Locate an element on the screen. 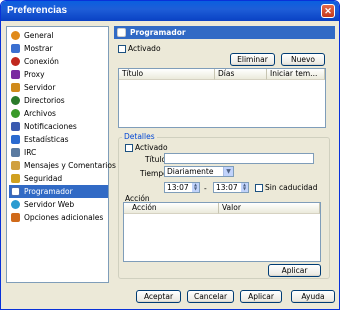 The height and width of the screenshot is (310, 340). sidebar-item-label: Mensajes y Comentarios is located at coordinates (70, 165).